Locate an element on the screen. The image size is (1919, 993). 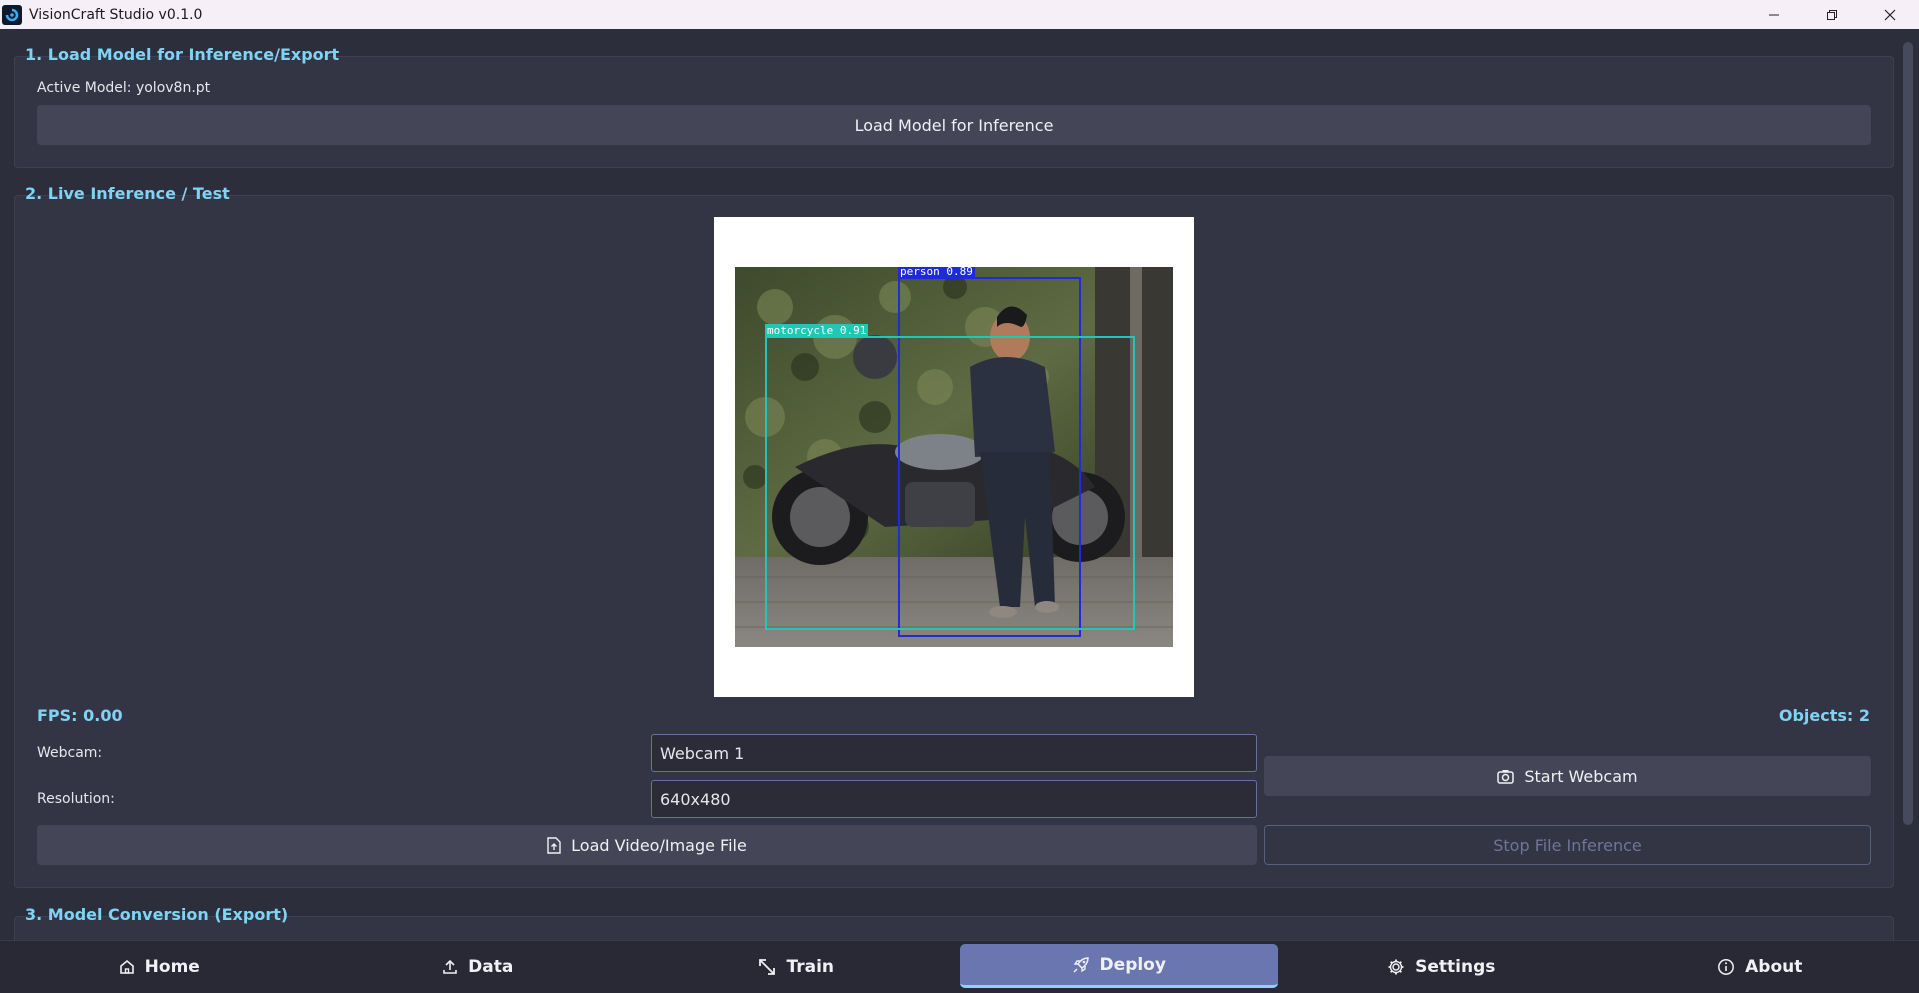
upload-icon is located at coordinates (450, 966).